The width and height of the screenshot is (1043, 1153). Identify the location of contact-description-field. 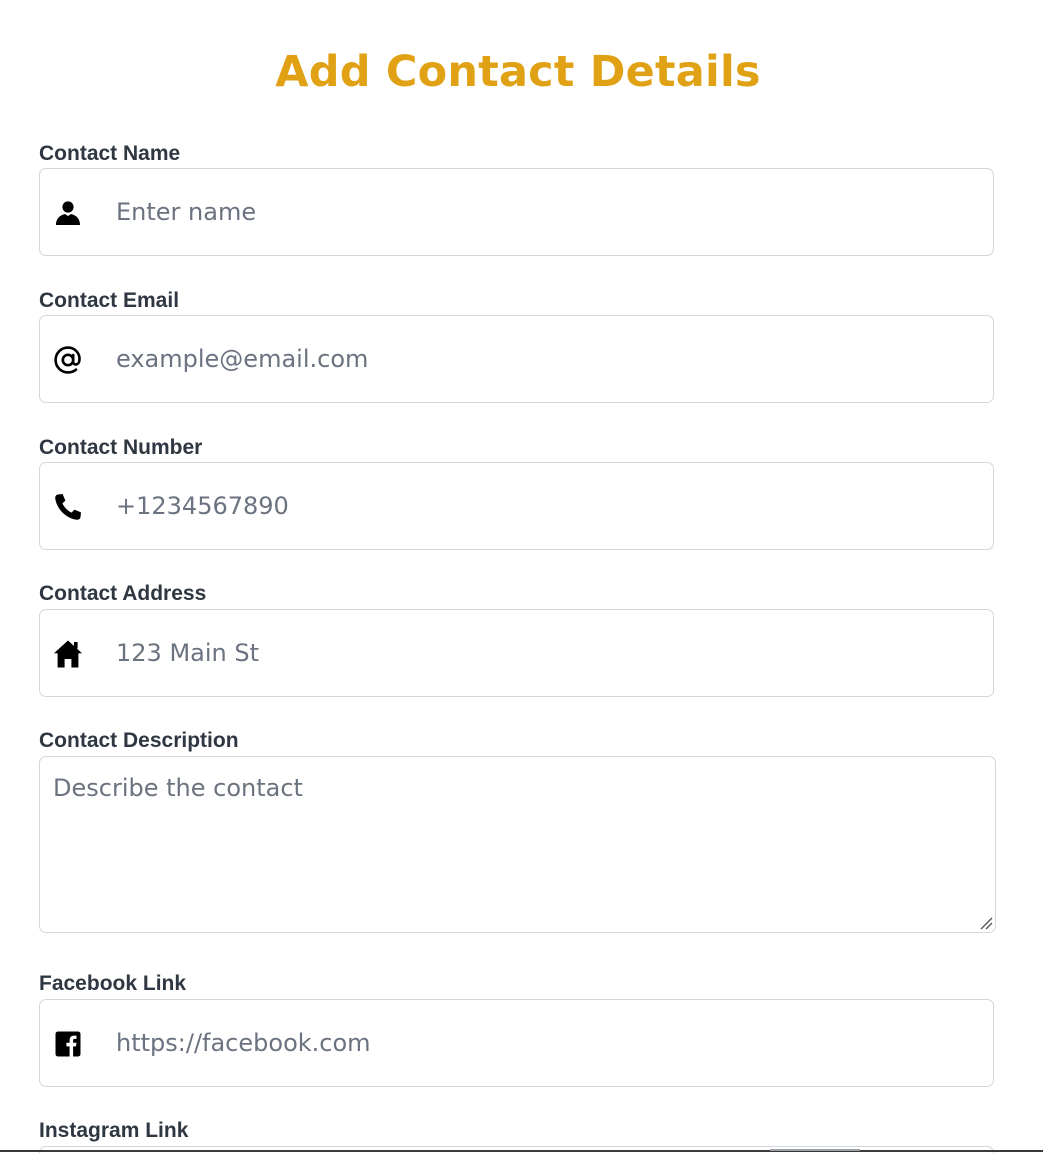
(517, 844).